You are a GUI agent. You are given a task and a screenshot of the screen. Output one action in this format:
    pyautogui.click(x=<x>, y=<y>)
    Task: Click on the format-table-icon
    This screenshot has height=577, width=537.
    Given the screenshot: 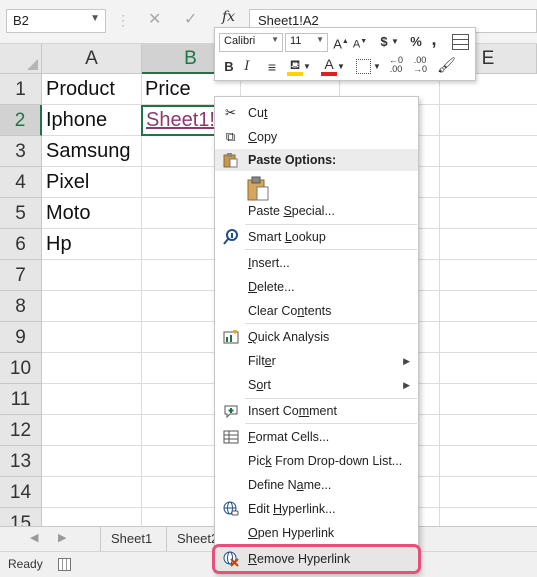 What is the action you would take?
    pyautogui.click(x=460, y=42)
    